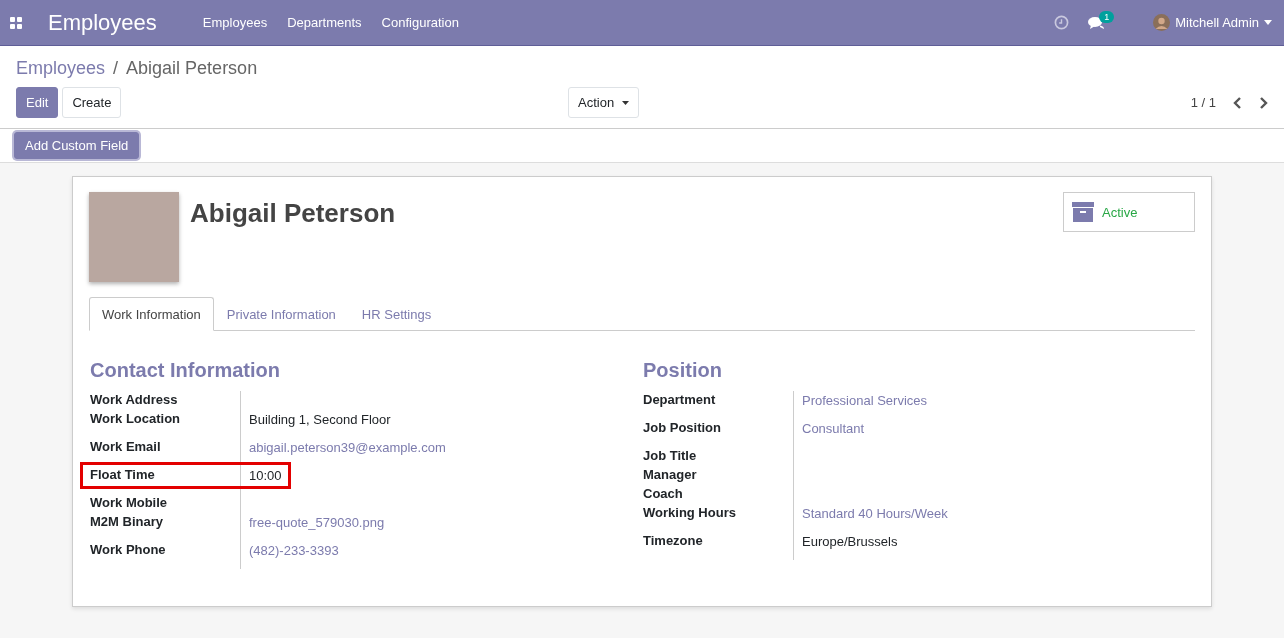 The width and height of the screenshot is (1284, 638). Describe the element at coordinates (663, 494) in the screenshot. I see `field-label: Coach` at that location.